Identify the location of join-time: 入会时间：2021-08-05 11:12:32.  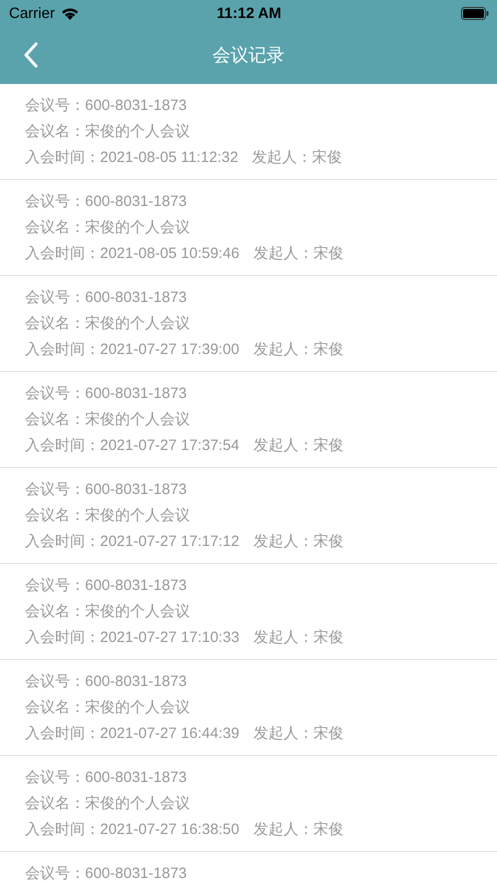
(131, 158).